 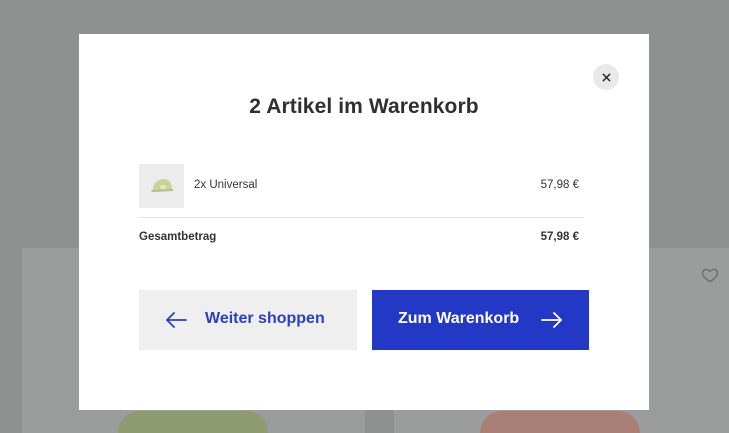 I want to click on cart-item-row: 2x Universal 57,98 €, so click(x=361, y=191).